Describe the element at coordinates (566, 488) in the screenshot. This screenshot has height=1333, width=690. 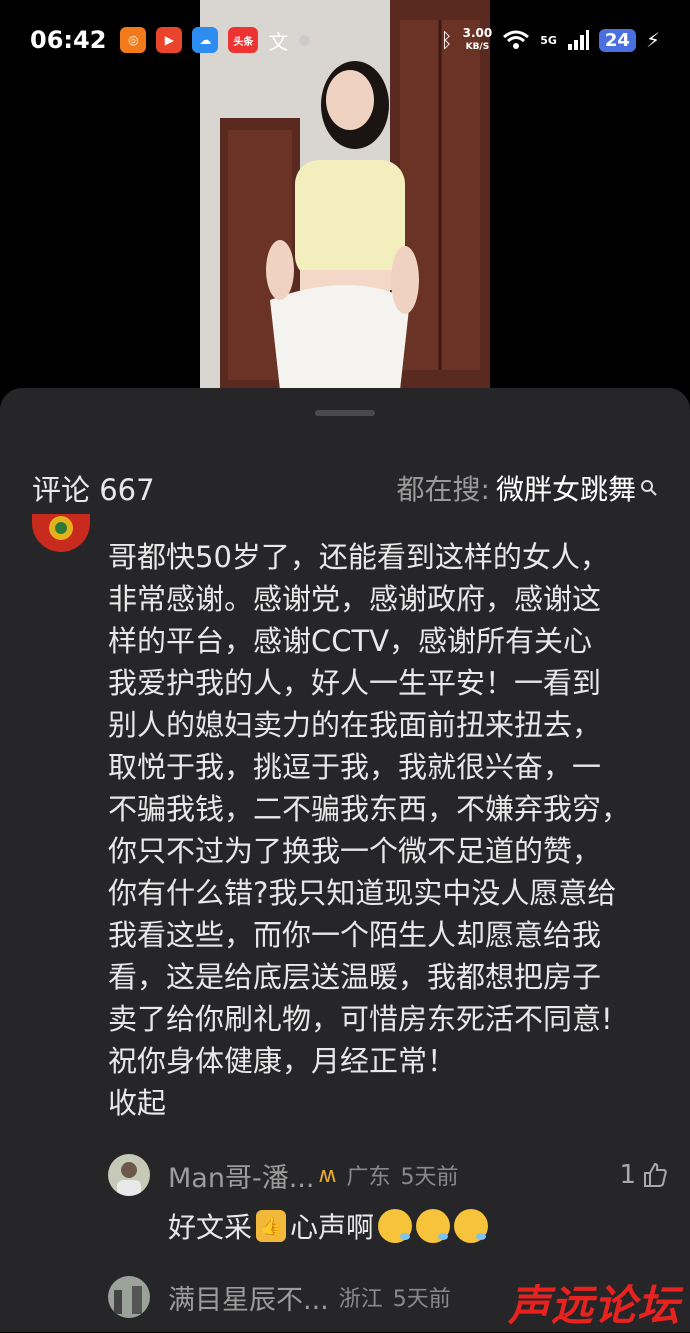
I see `search-term: 微胖女跳舞` at that location.